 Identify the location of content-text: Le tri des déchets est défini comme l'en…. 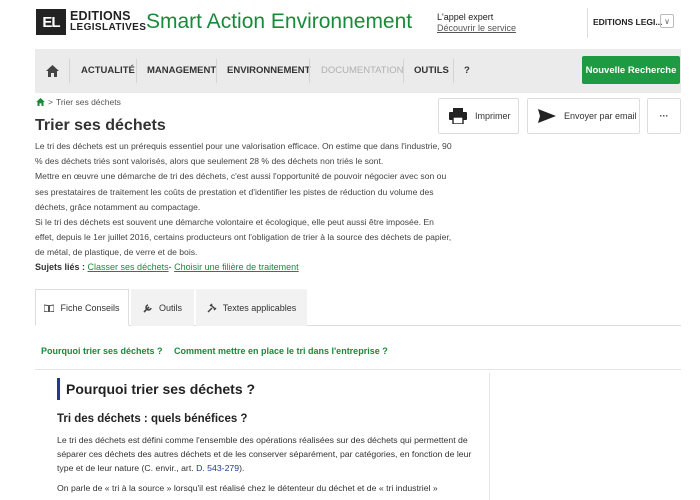
(264, 454).